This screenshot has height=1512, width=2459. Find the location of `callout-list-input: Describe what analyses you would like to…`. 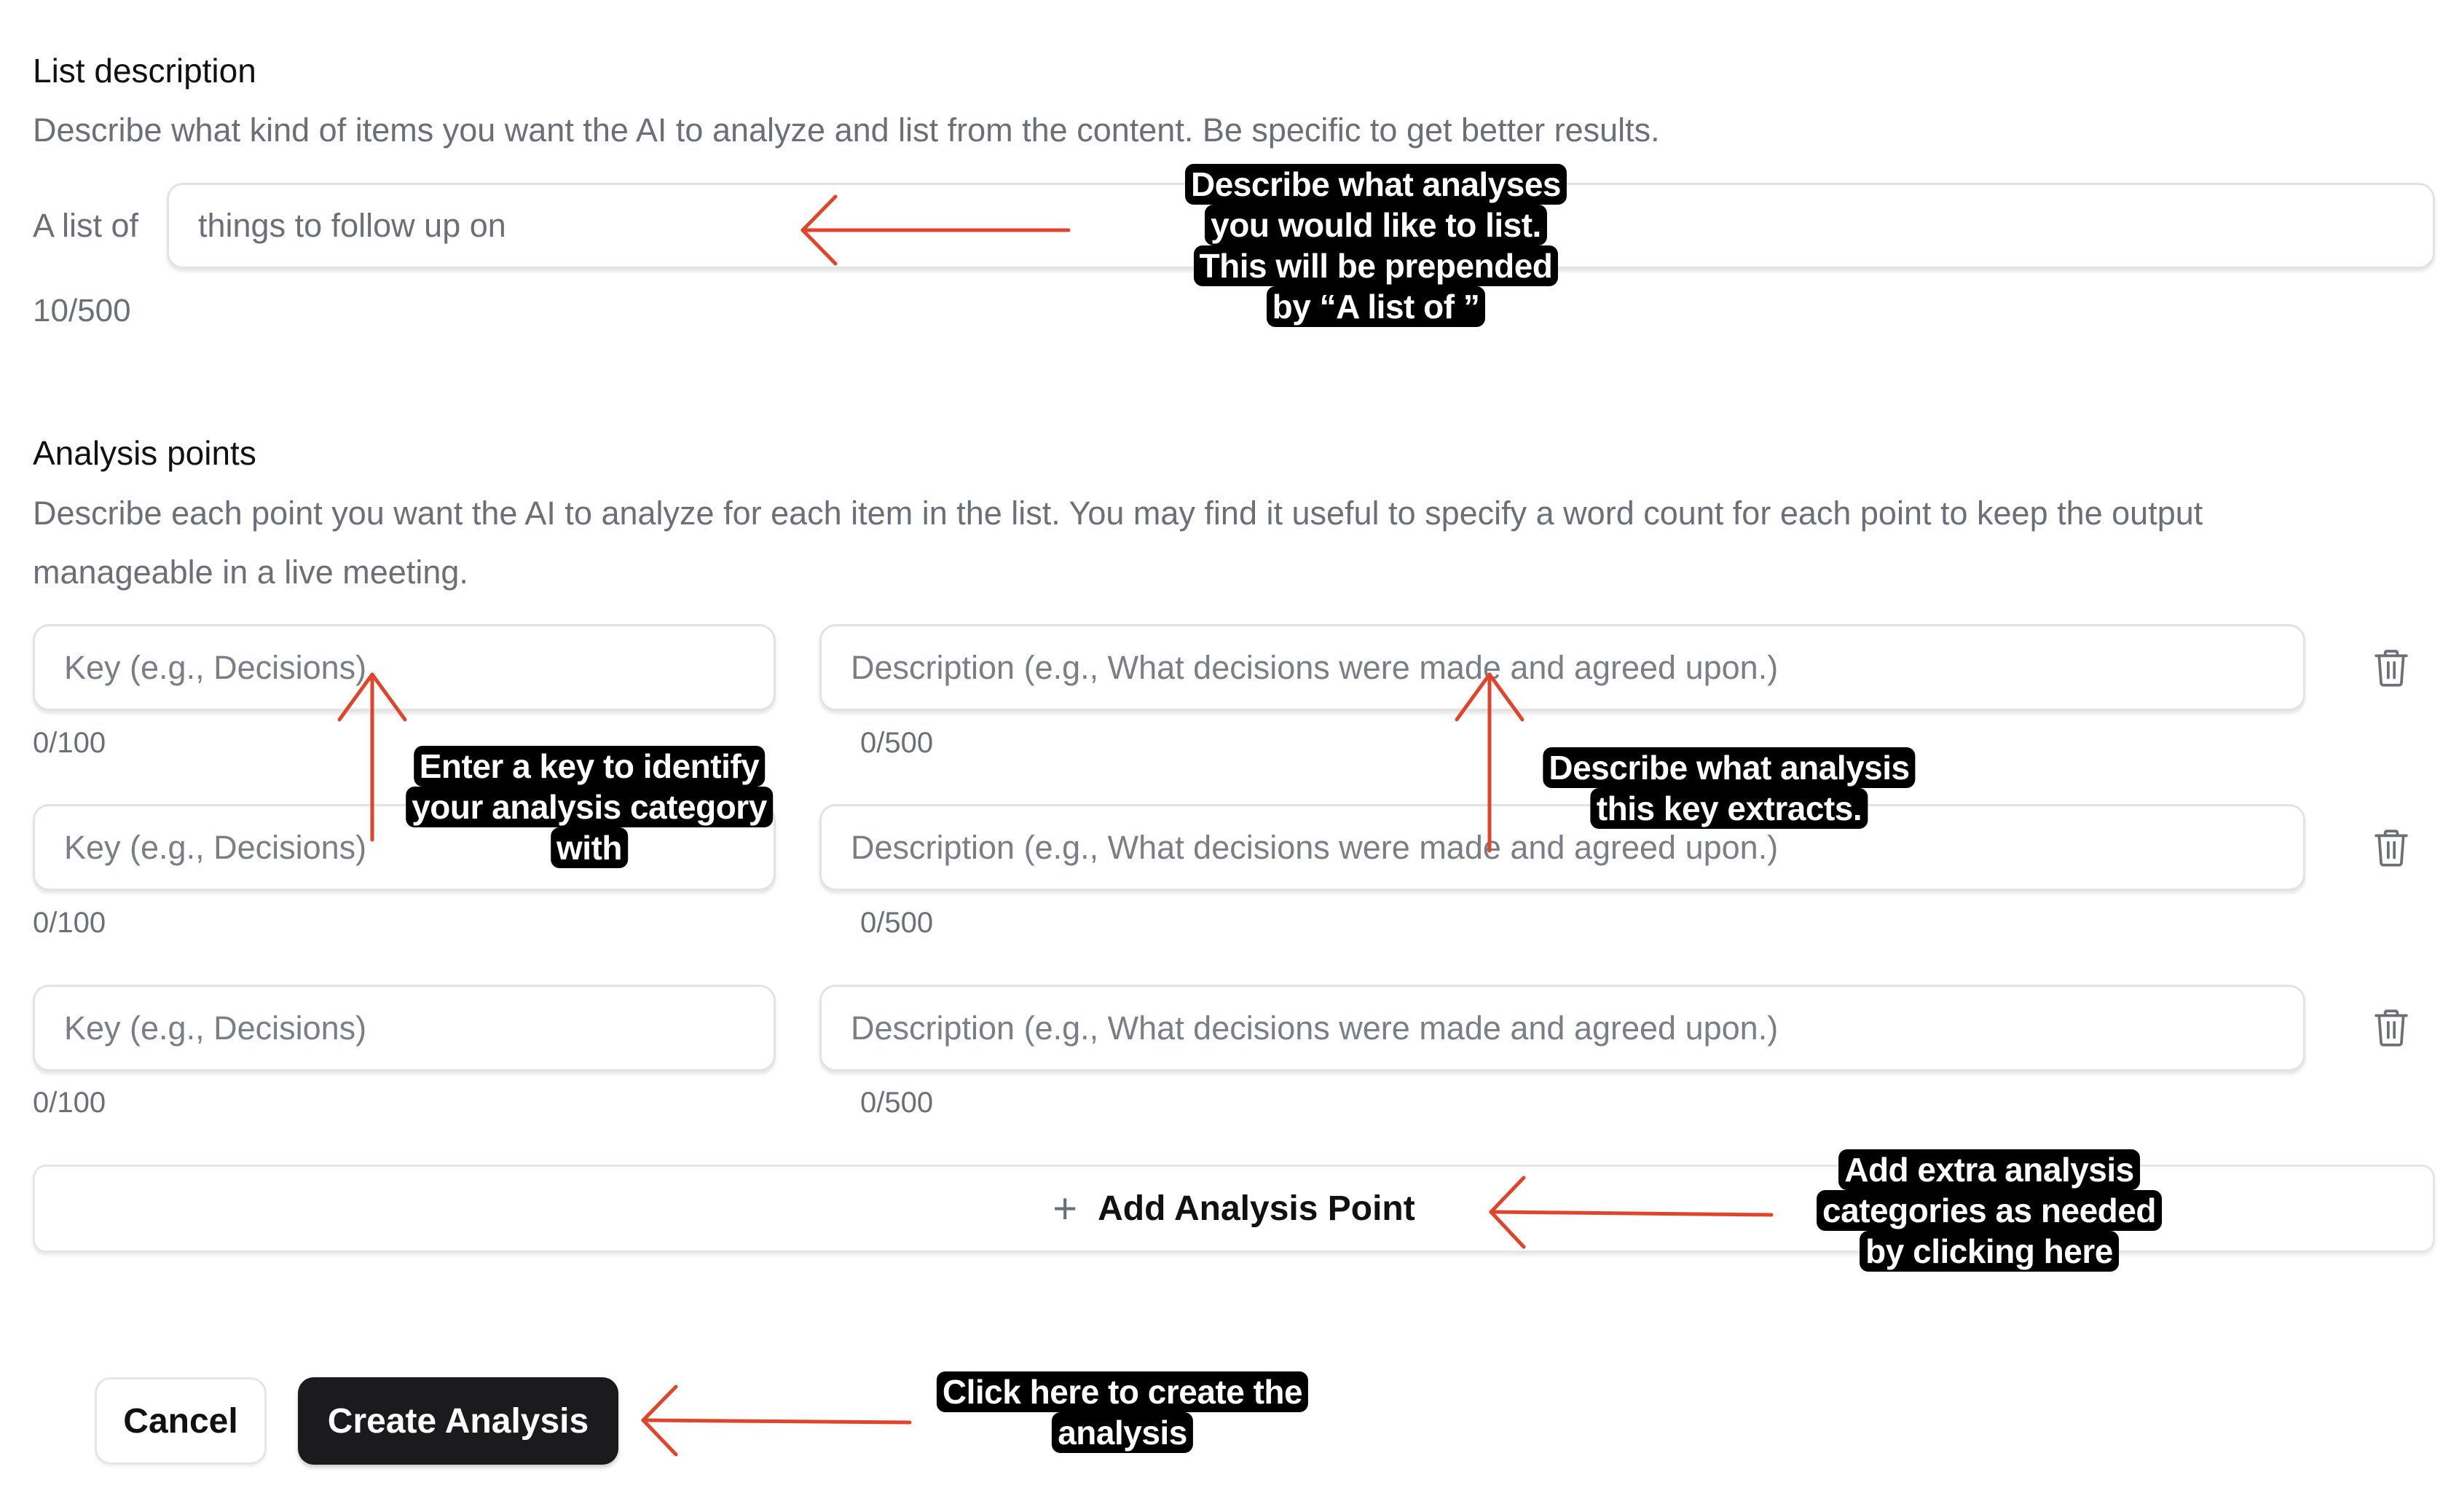

callout-list-input: Describe what analyses you would like to… is located at coordinates (1375, 245).